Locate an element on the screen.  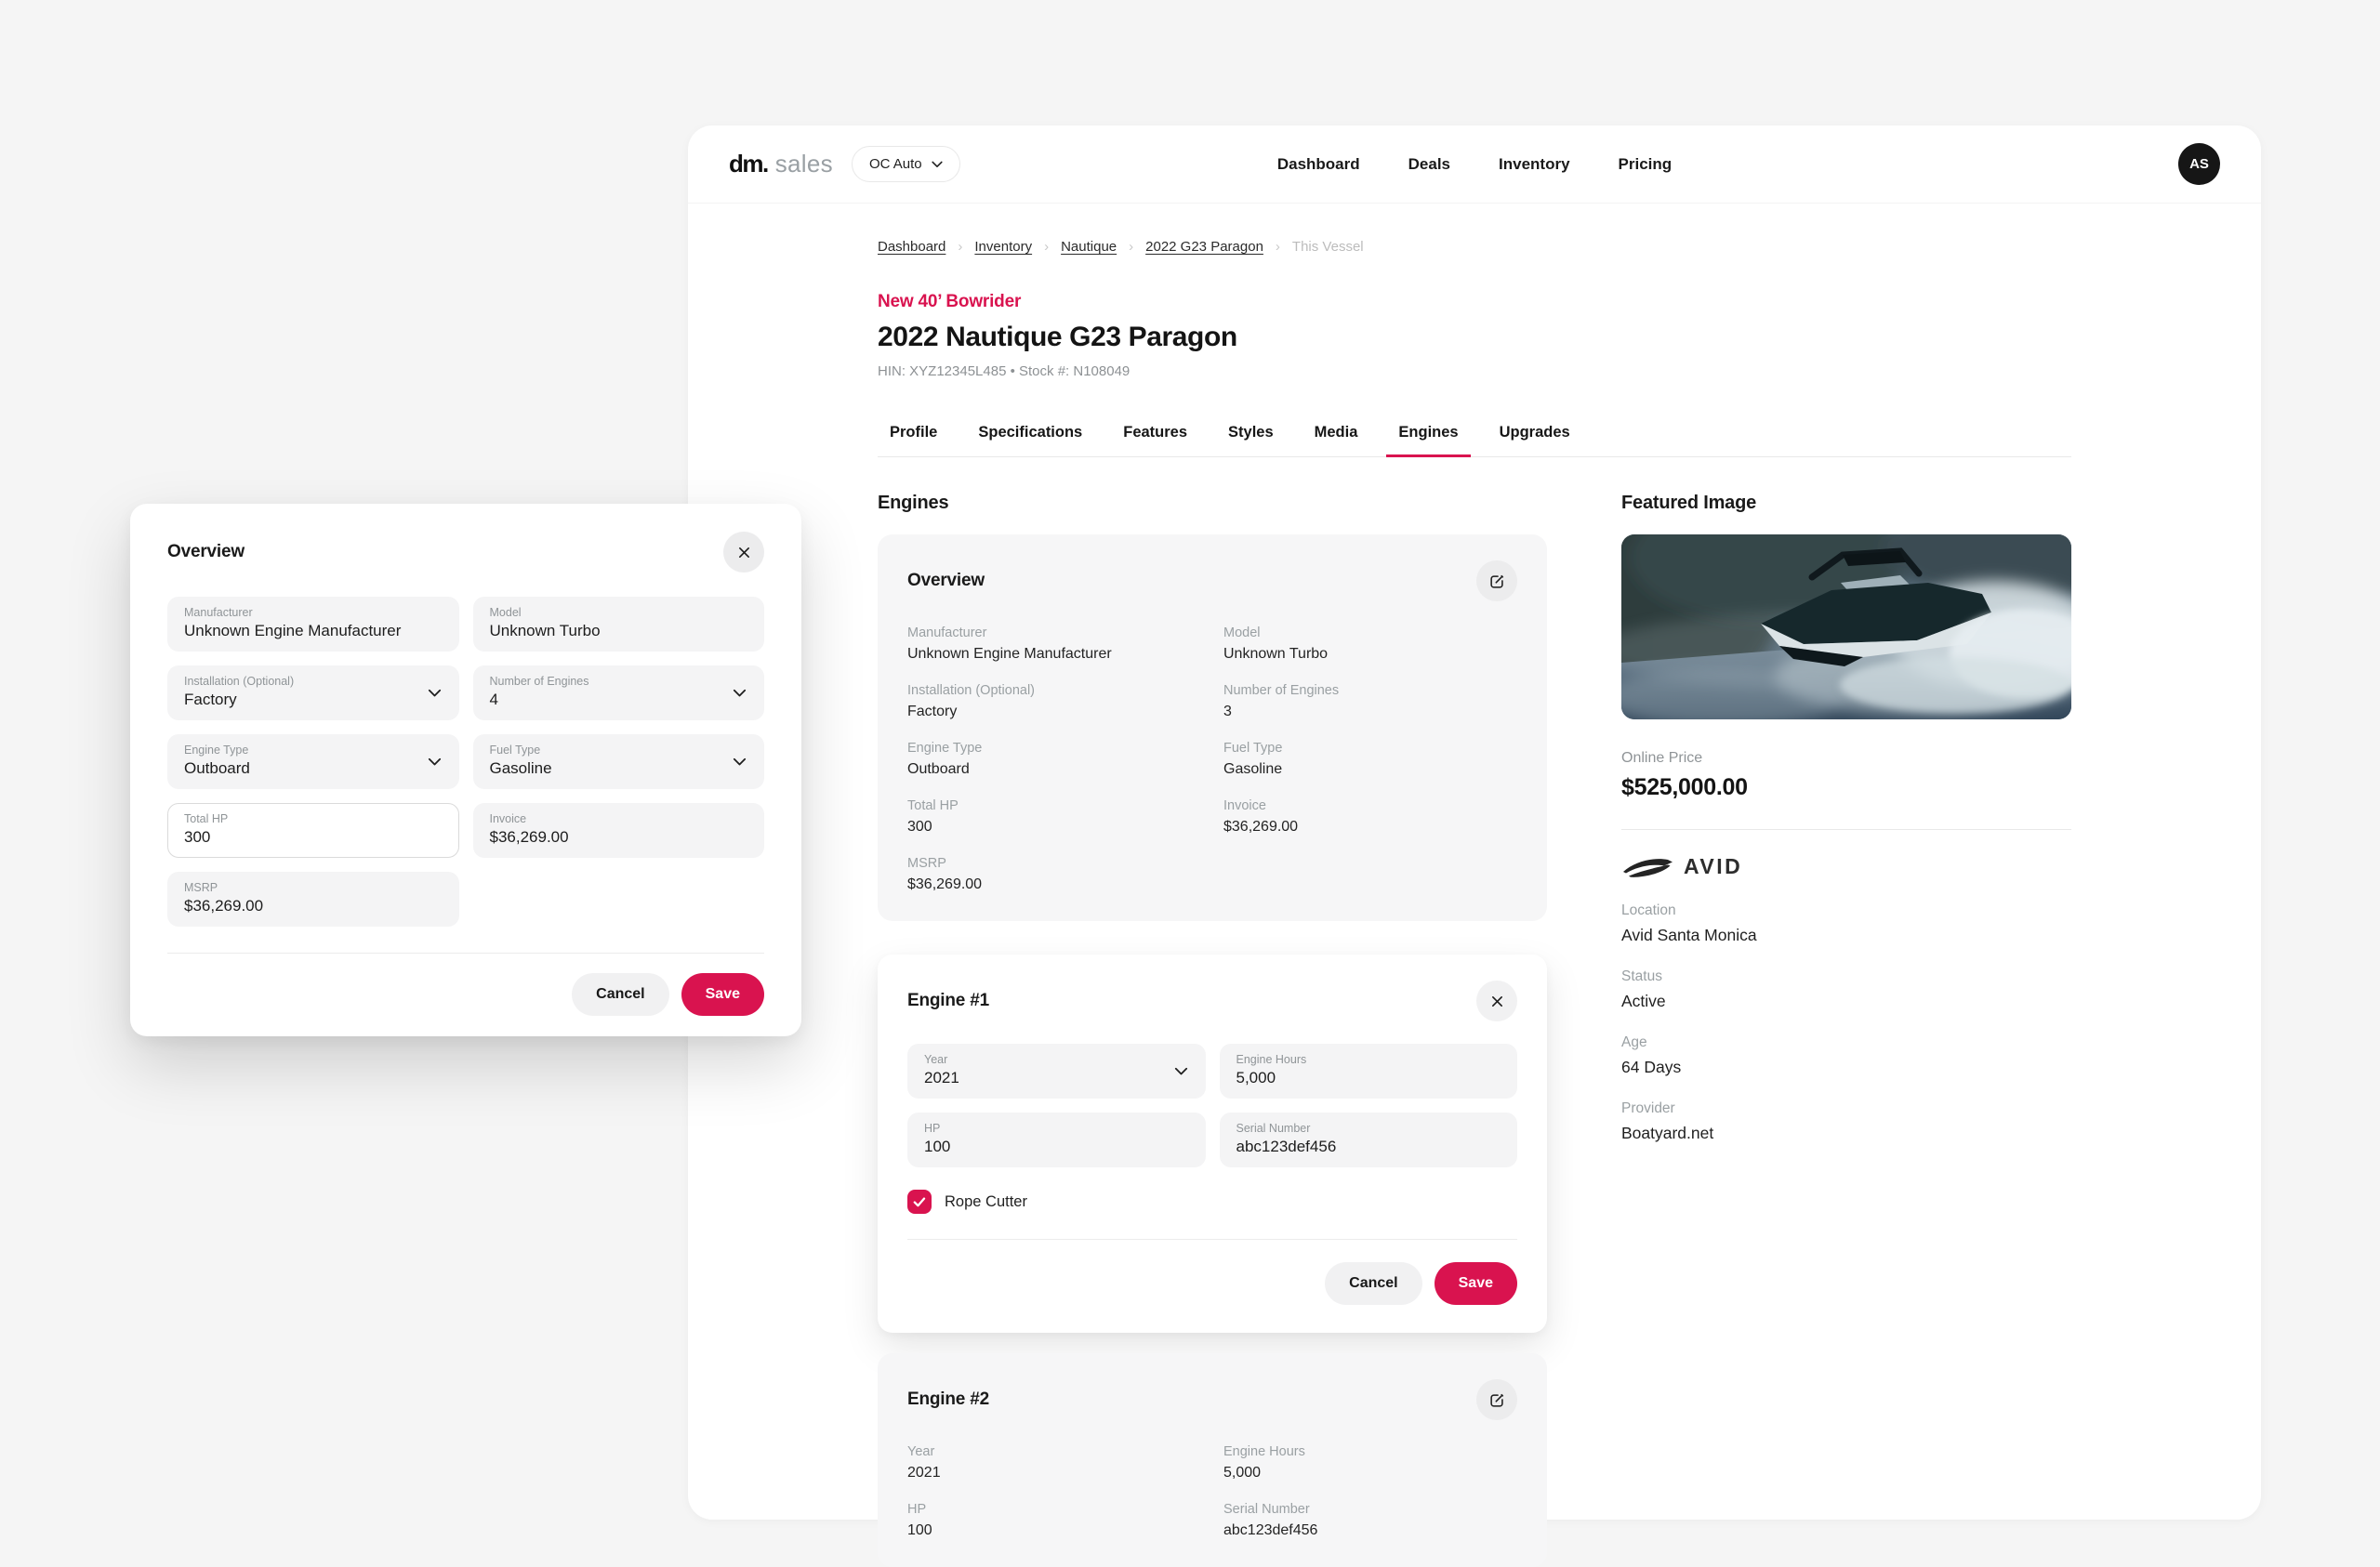
nav-pricing: Pricing is located at coordinates (1646, 164).